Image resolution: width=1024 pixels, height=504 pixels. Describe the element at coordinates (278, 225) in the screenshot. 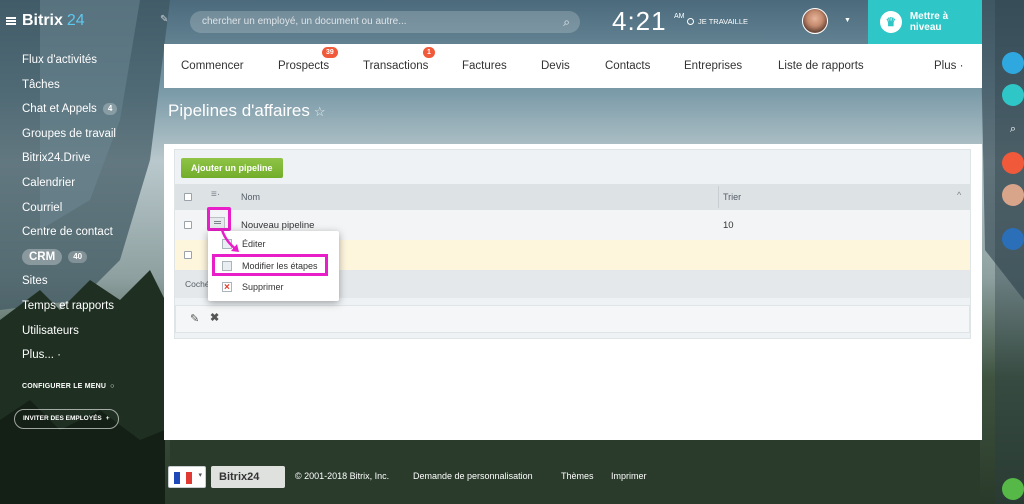

I see `row-name: Nouveau pipeline` at that location.